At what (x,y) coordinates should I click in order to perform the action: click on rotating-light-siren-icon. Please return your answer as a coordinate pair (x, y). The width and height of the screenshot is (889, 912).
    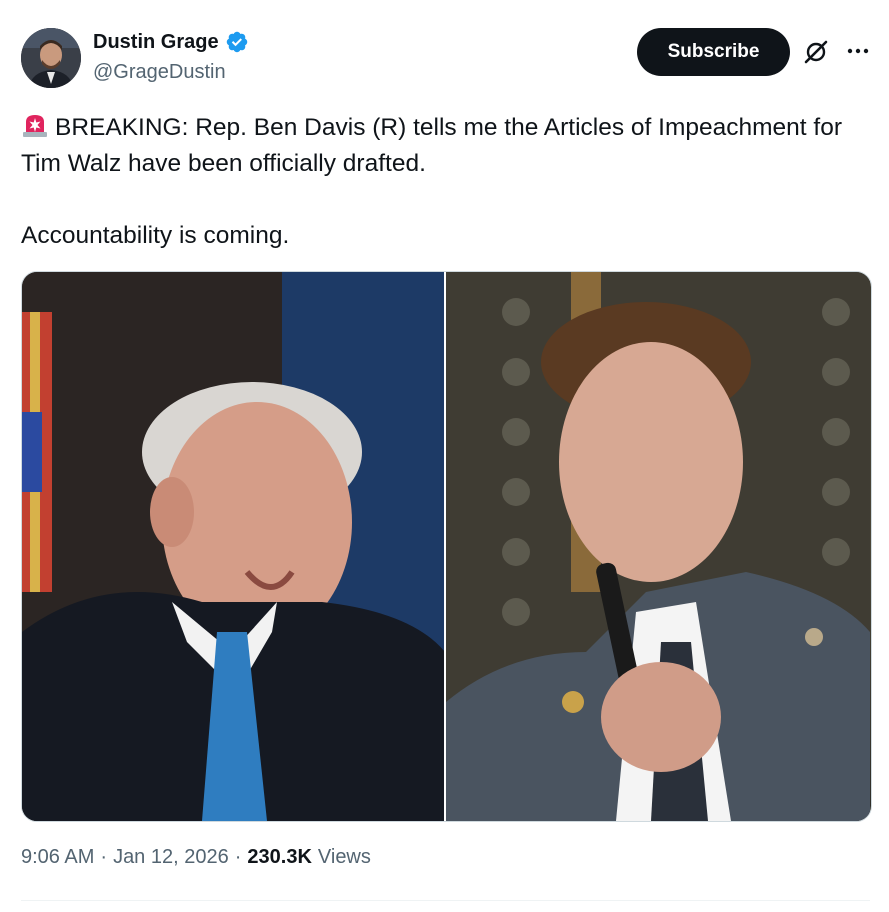
    Looking at the image, I should click on (35, 125).